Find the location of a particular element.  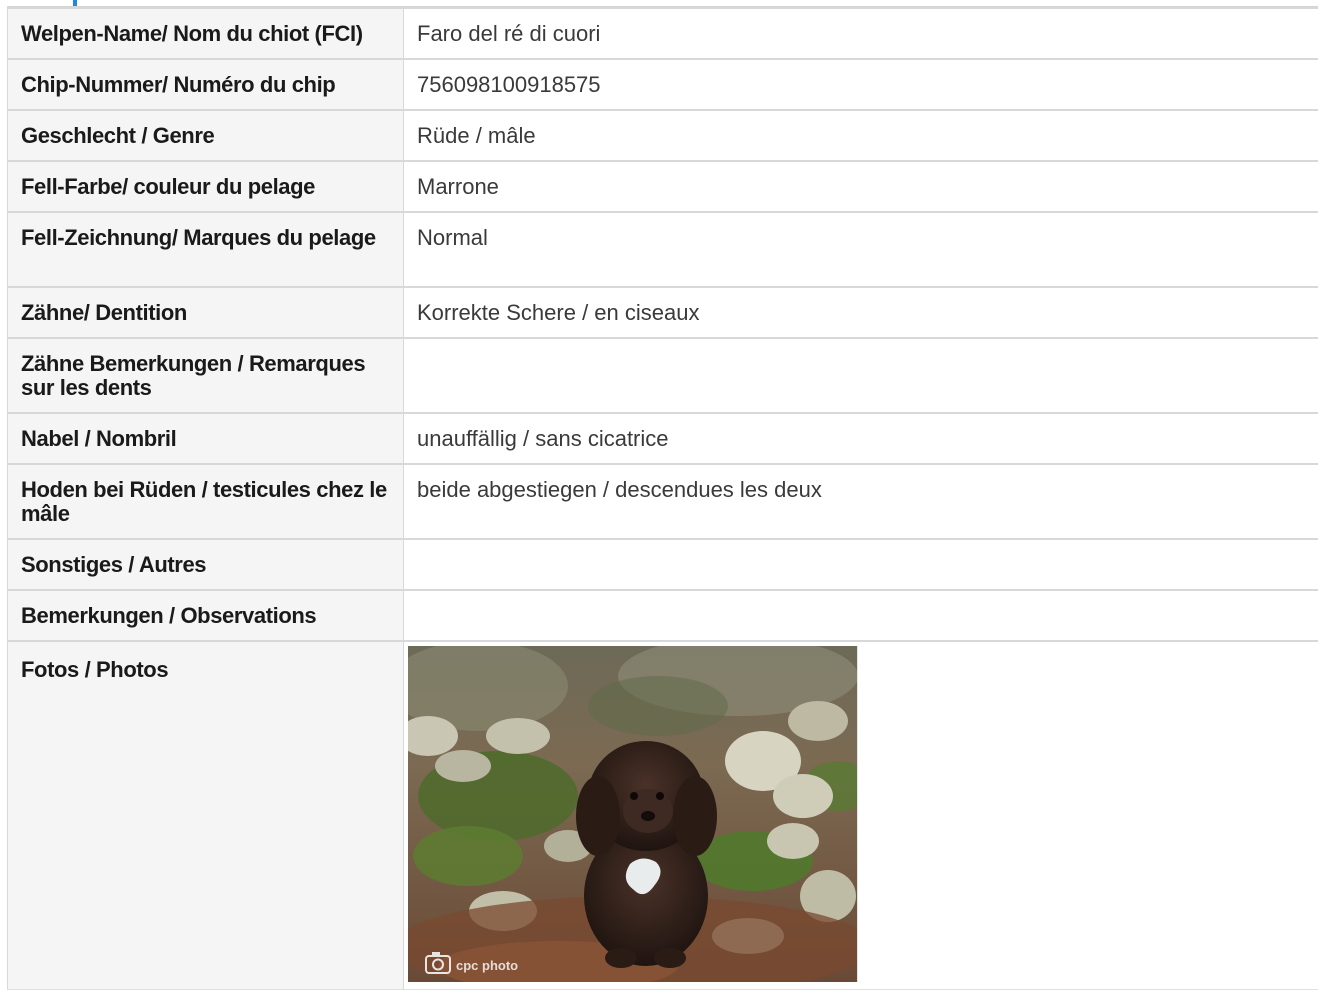

table-row: Sonstiges / Autres is located at coordinates (663, 564).